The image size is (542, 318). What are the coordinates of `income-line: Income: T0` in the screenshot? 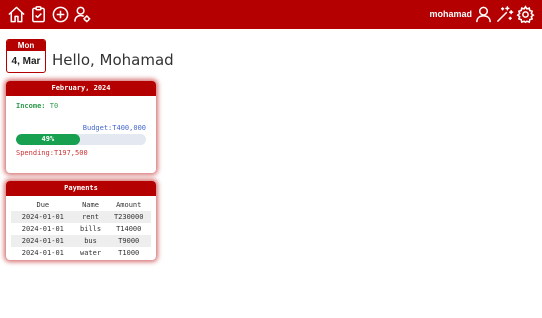 It's located at (37, 106).